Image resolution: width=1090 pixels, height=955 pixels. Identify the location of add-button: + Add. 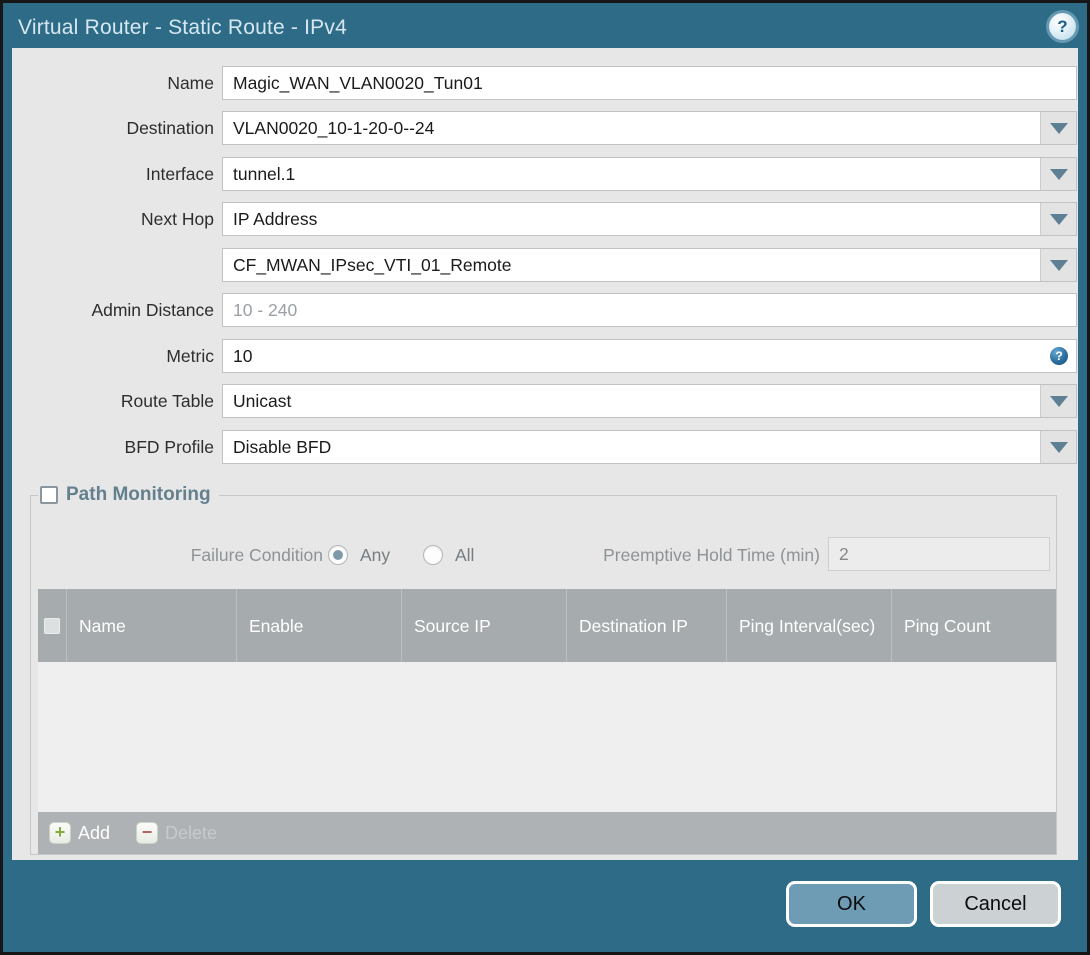
(79, 833).